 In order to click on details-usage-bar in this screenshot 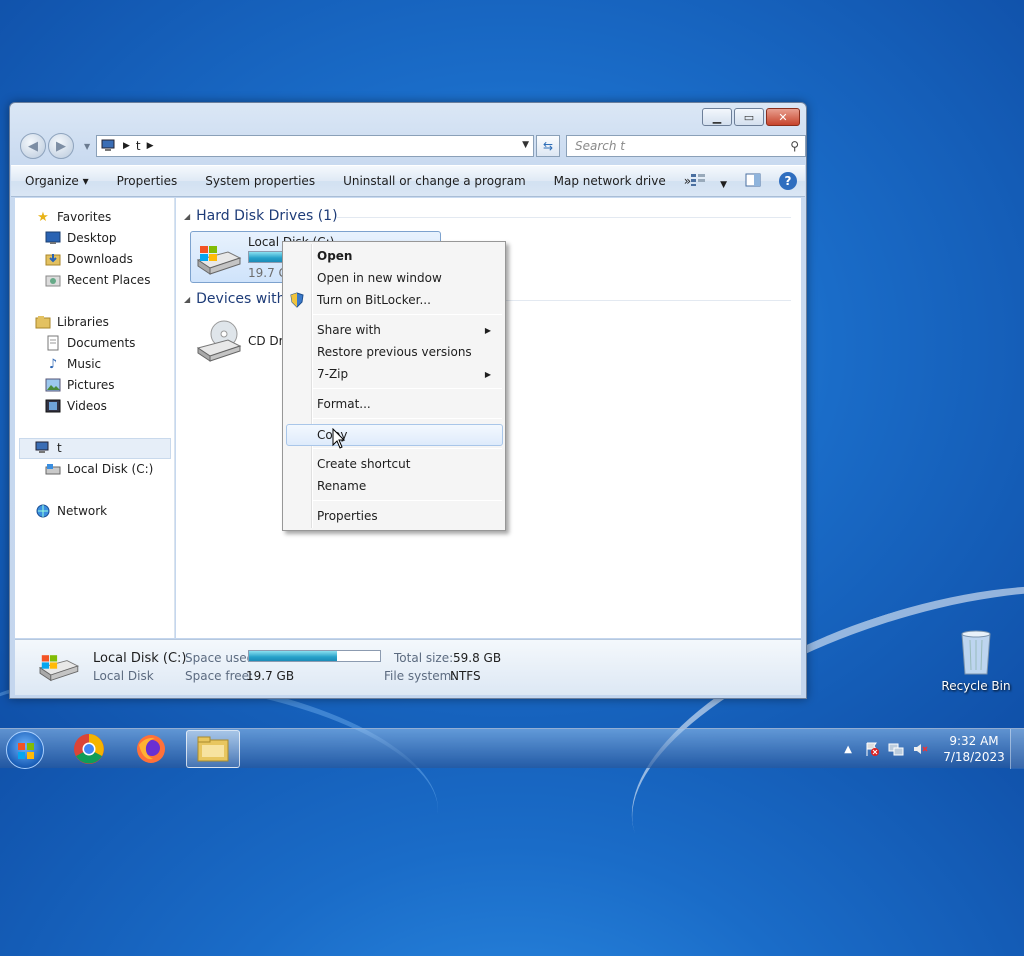, I will do `click(314, 656)`.